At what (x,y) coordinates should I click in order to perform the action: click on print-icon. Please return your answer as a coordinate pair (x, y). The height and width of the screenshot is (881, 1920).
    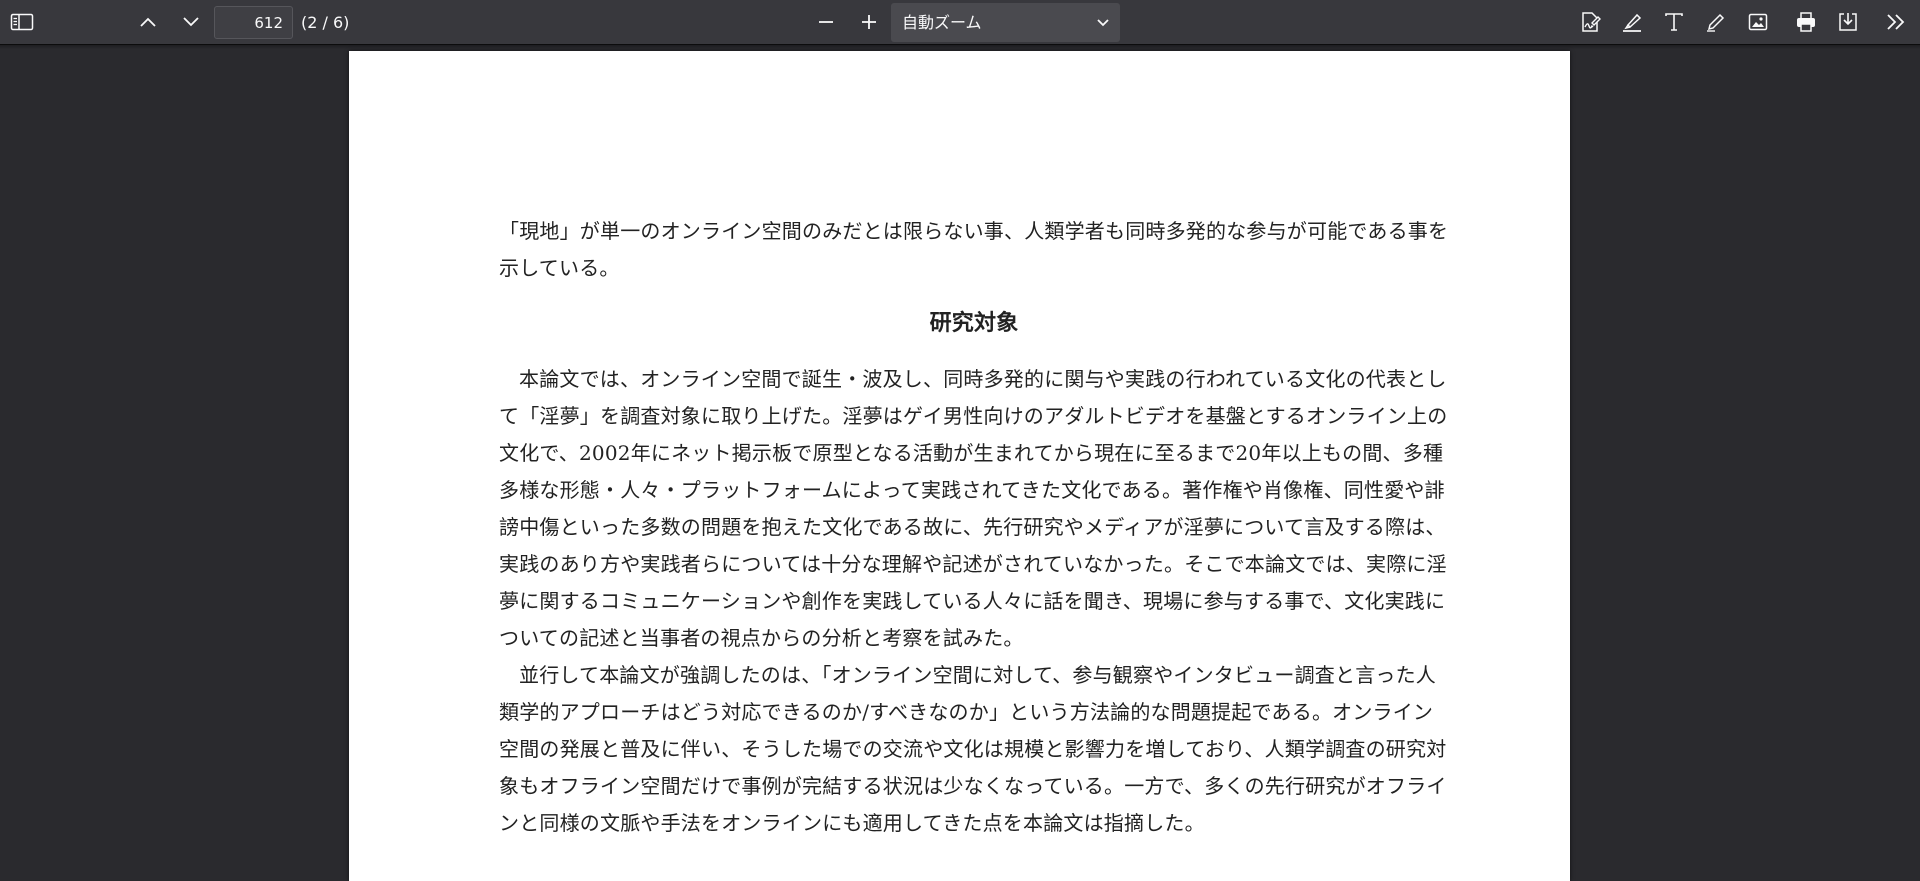
    Looking at the image, I should click on (1806, 22).